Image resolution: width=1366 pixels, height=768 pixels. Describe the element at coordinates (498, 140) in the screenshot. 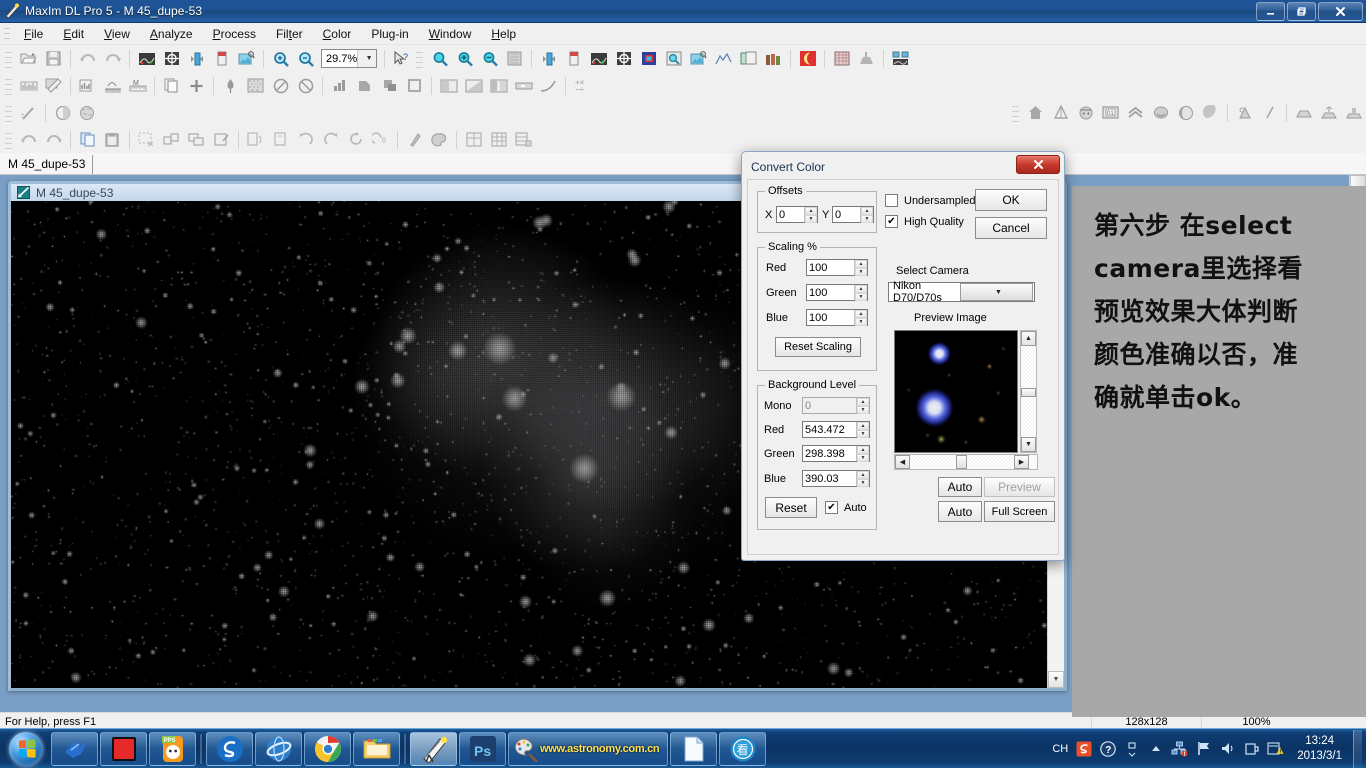

I see `table2-icon` at that location.